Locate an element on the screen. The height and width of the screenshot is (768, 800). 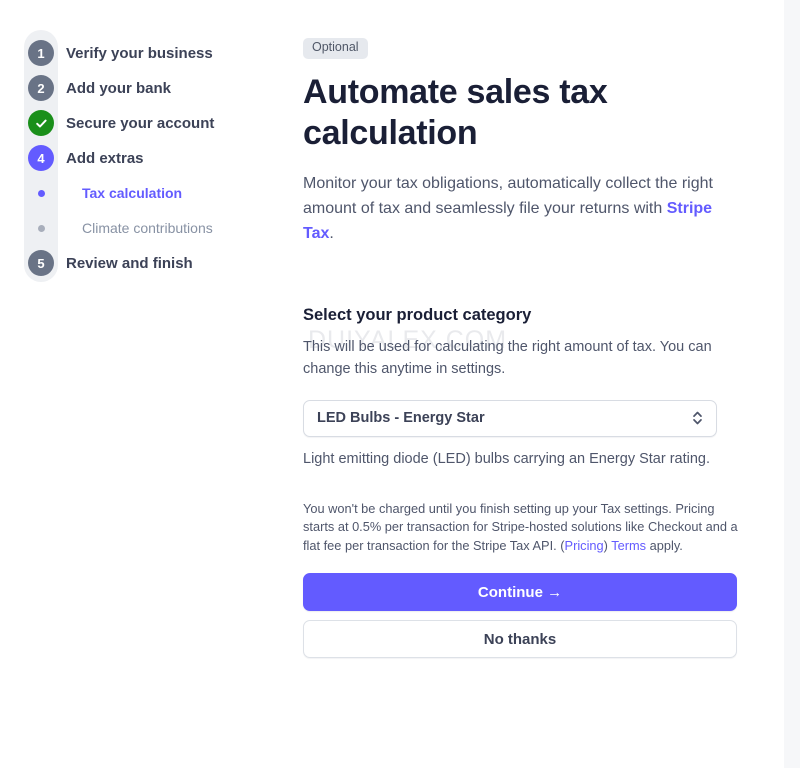
substep-item-climate-contributions: Climate contributions is located at coordinates (106, 228).